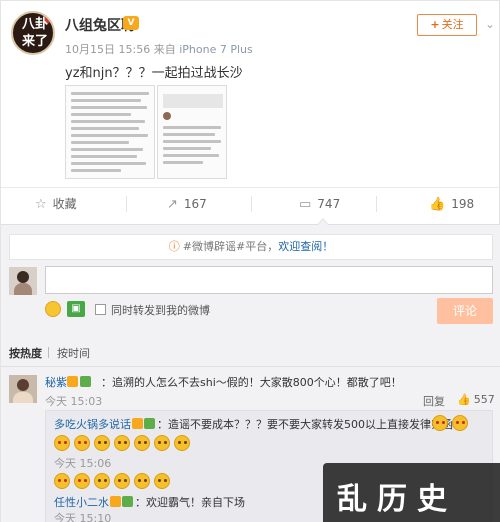 The image size is (500, 522). I want to click on post-text: yz和njn？？？一起拍过战长沙, so click(154, 73).